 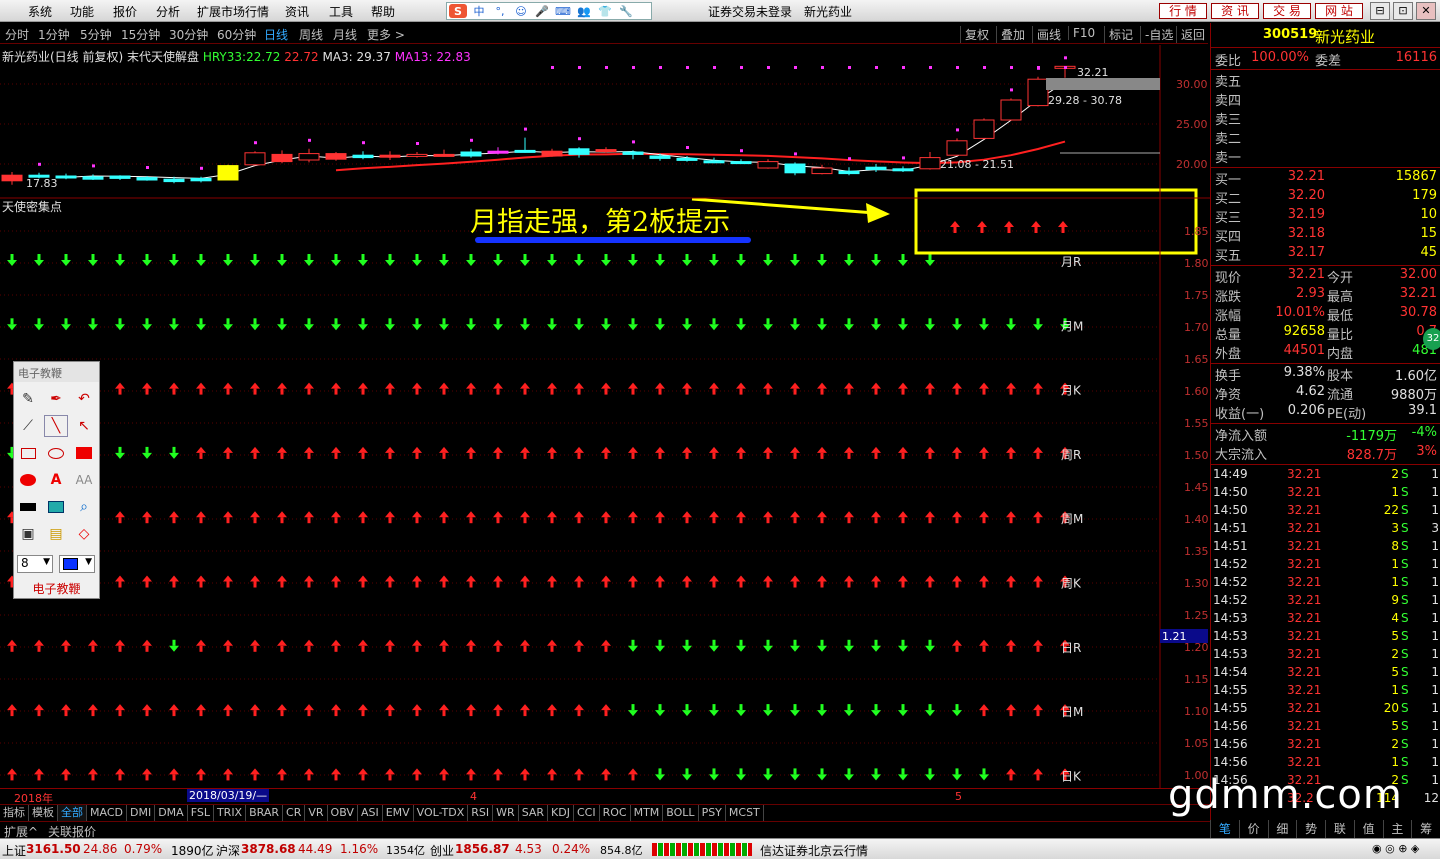 I want to click on sogou-icon: S, so click(x=458, y=11).